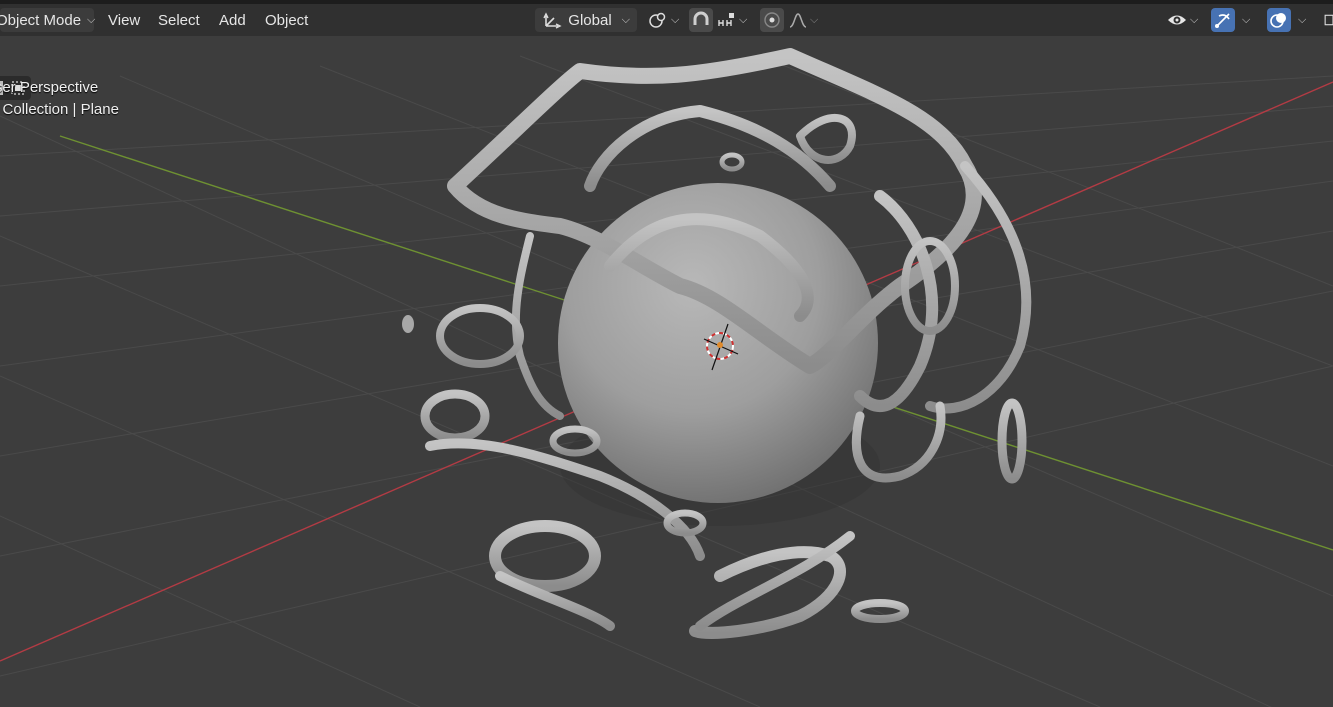  I want to click on proportional-edit-toggle, so click(772, 20).